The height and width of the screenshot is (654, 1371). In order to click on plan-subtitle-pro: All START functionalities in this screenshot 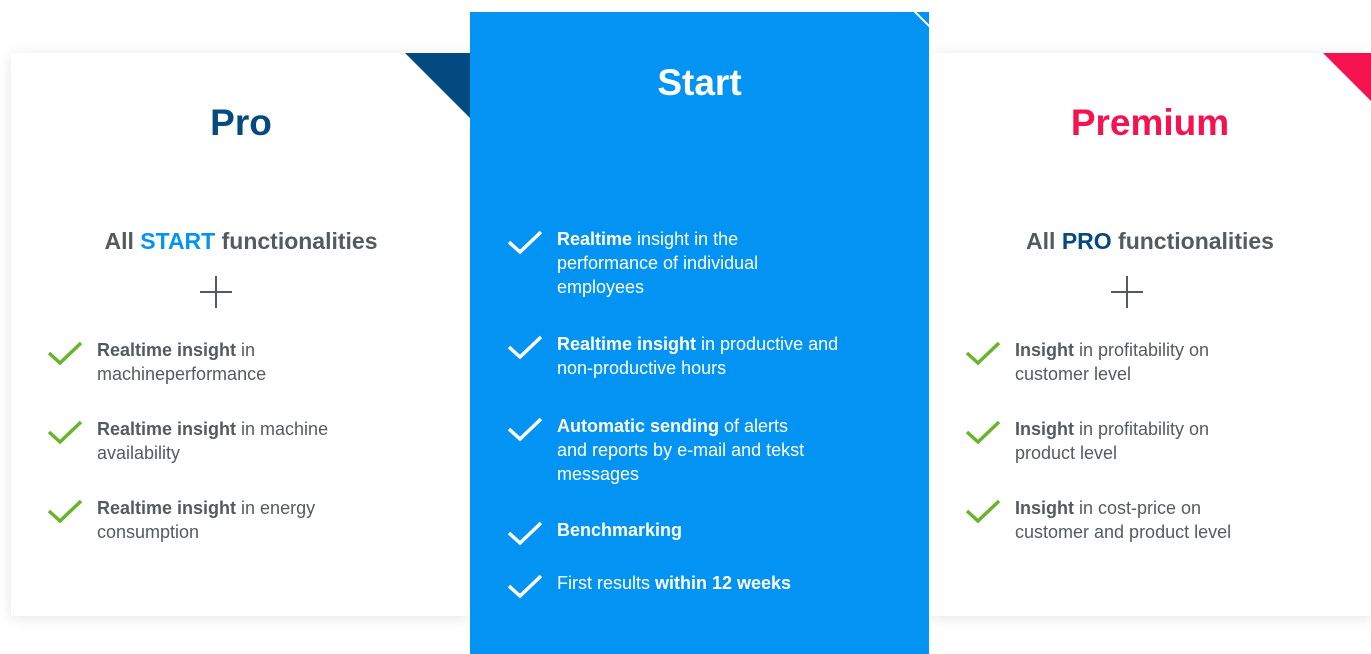, I will do `click(241, 241)`.